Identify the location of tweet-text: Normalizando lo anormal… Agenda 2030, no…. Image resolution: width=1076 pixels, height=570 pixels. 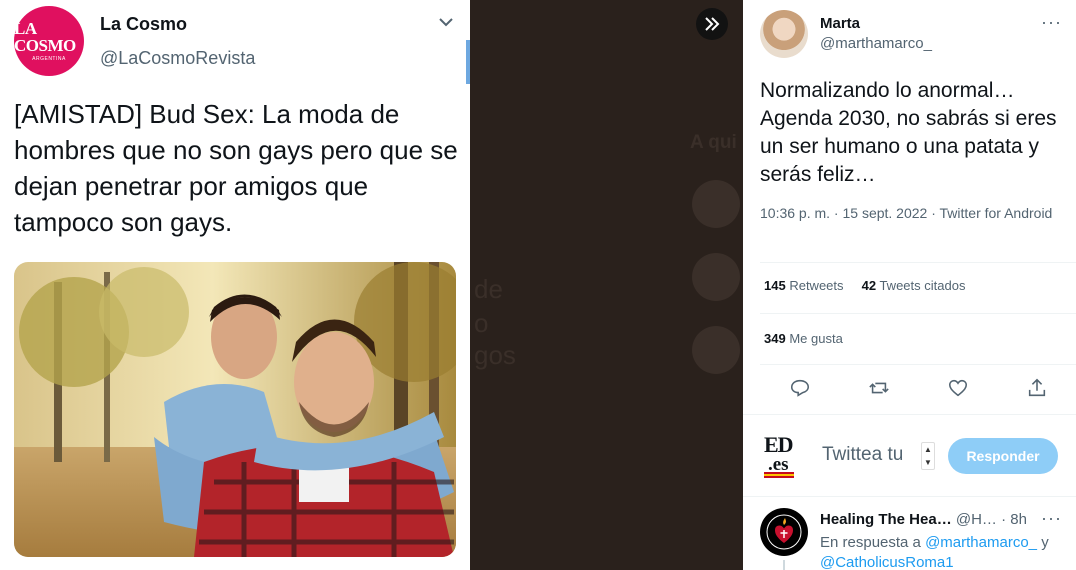
(908, 132).